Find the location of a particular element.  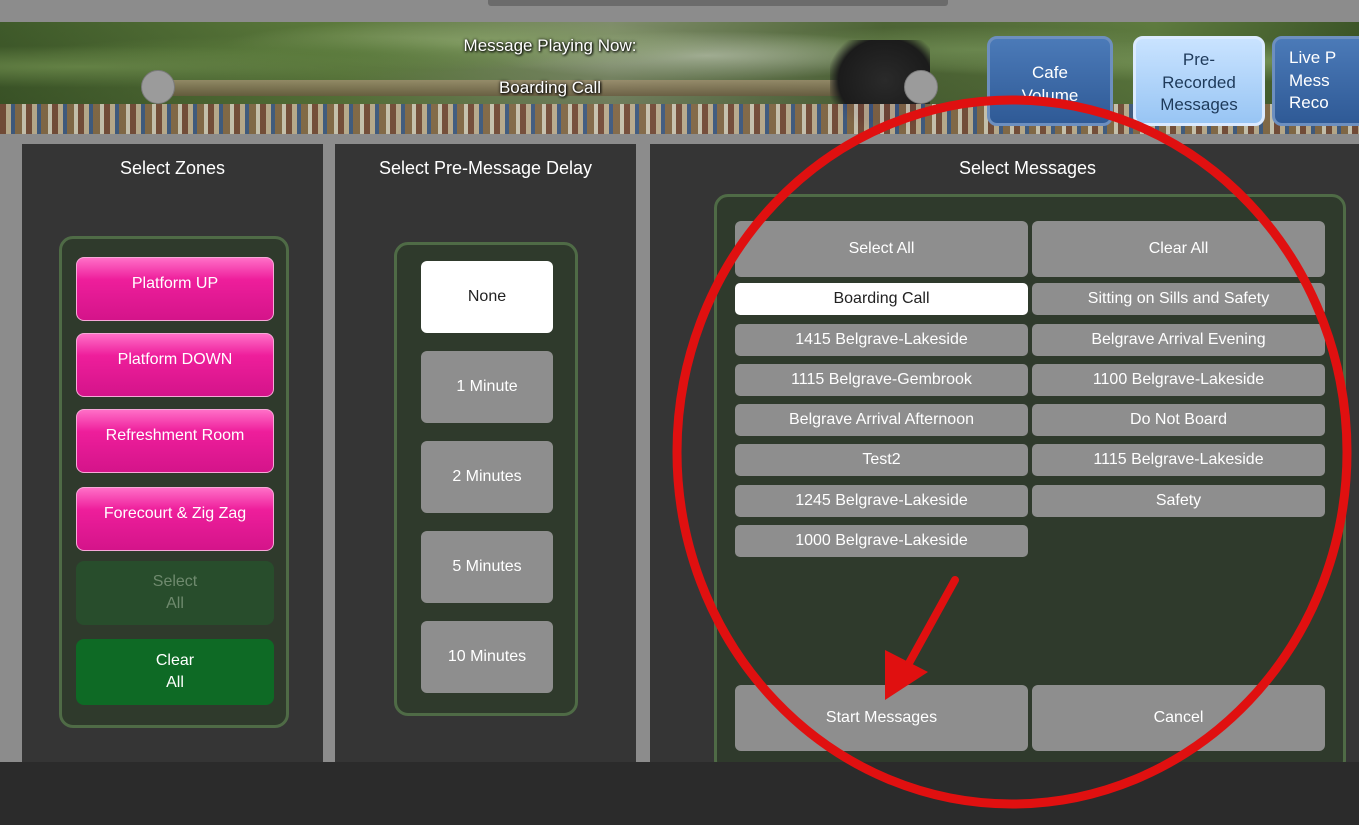

tab-cafe-volume: Cafe Volume is located at coordinates (1050, 81).